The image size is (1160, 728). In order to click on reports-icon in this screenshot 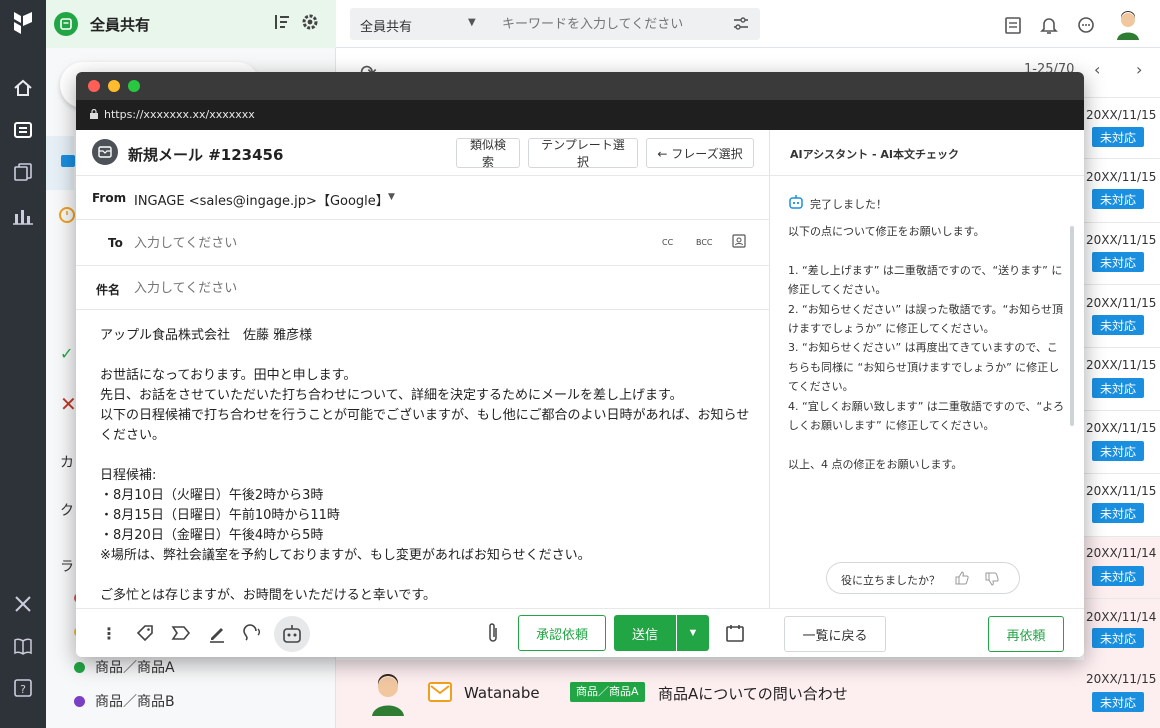, I will do `click(23, 216)`.